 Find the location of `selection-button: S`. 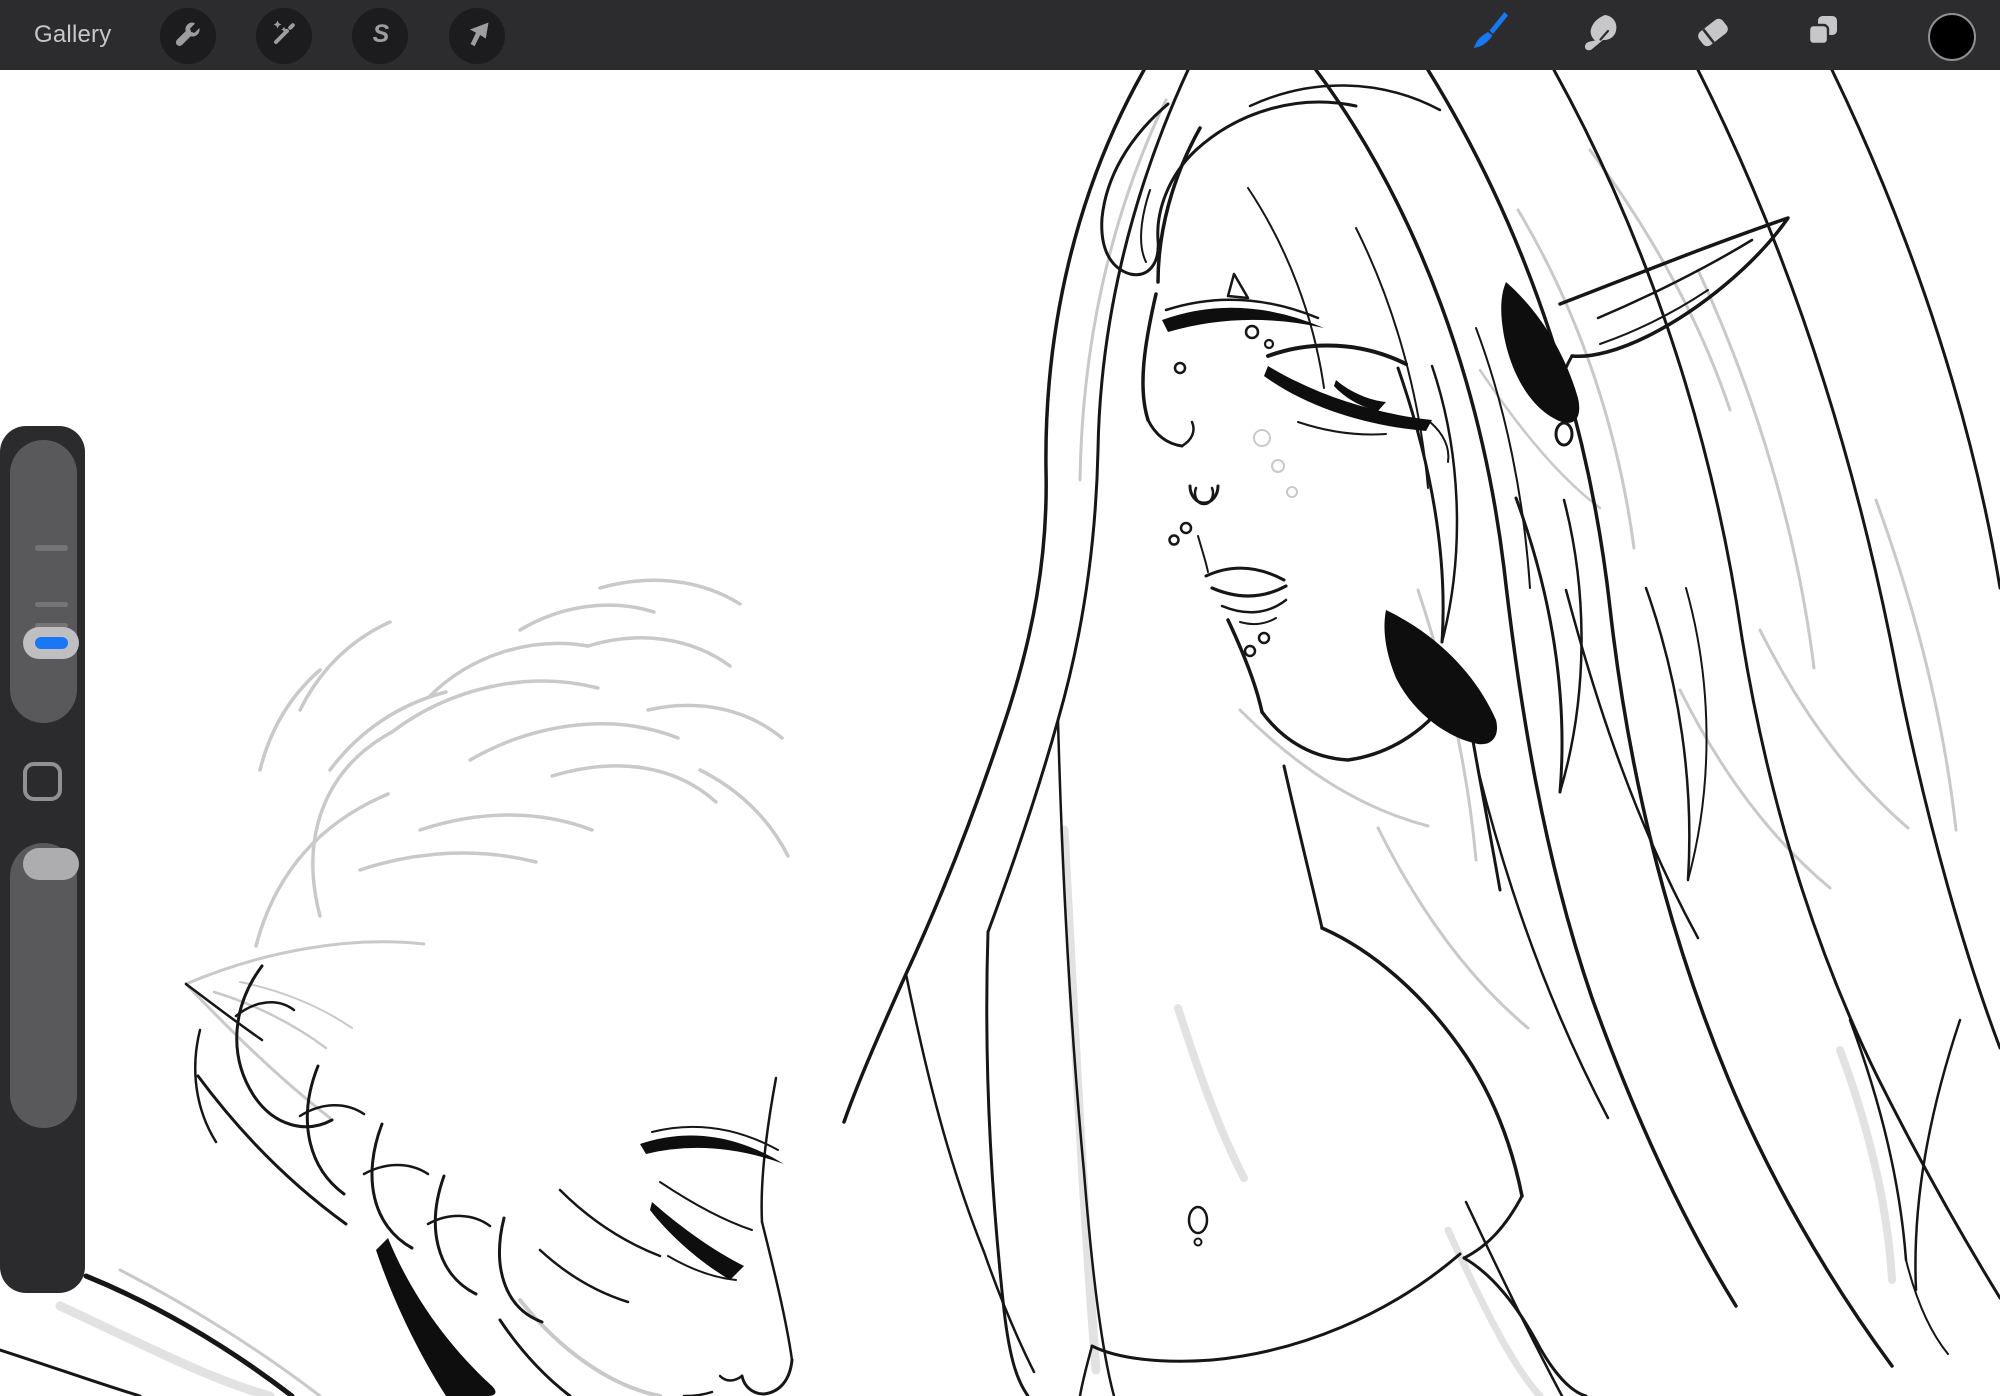

selection-button: S is located at coordinates (380, 36).